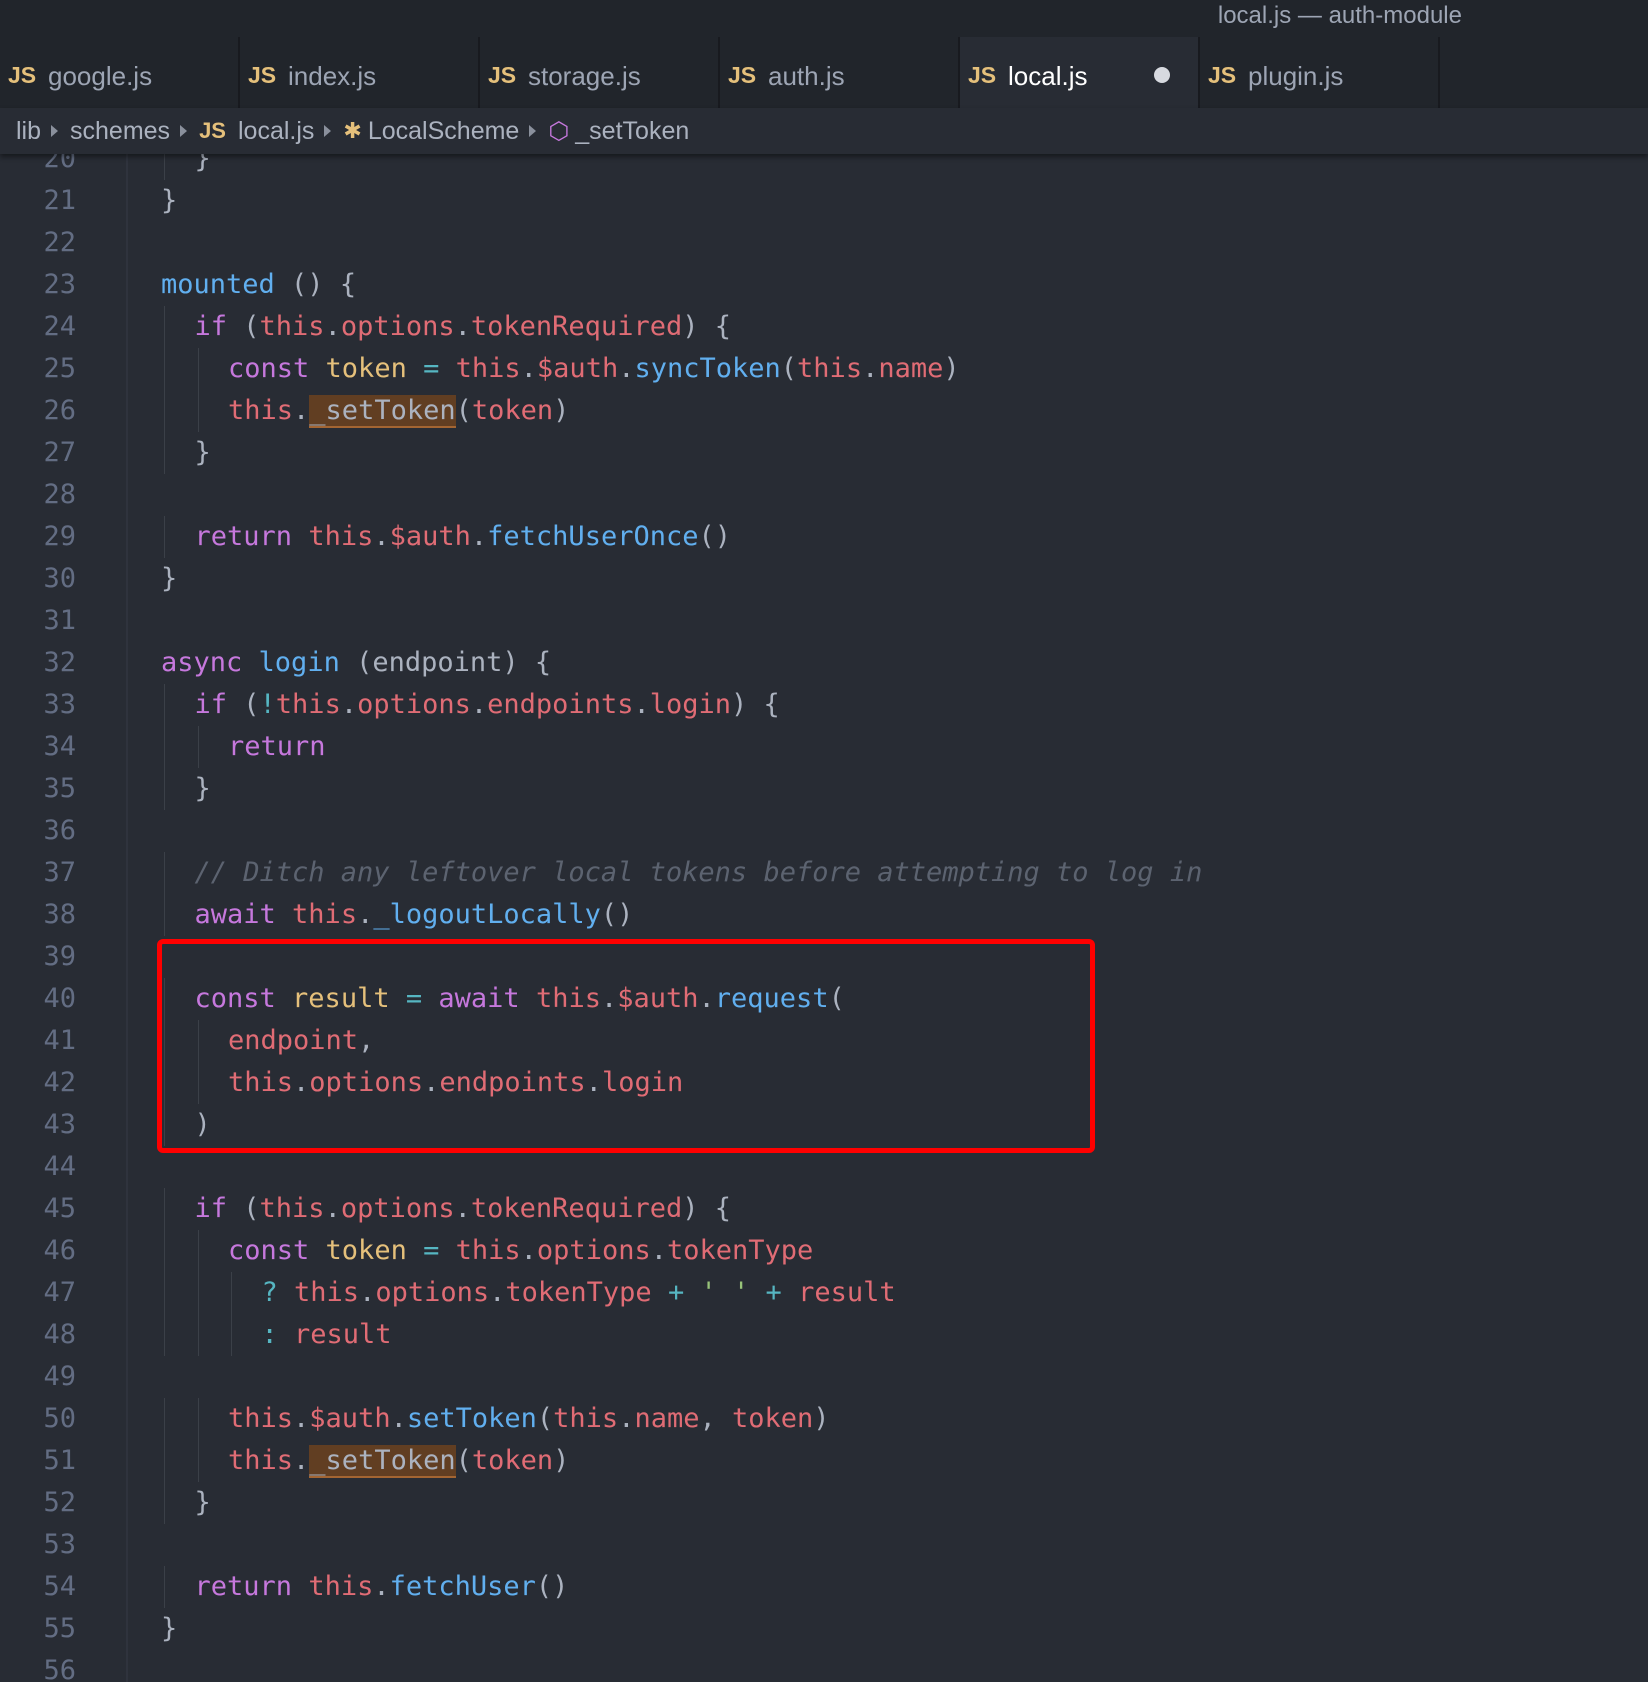 Image resolution: width=1648 pixels, height=1682 pixels. I want to click on code-line: 51 this._setToken(token), so click(824, 1461).